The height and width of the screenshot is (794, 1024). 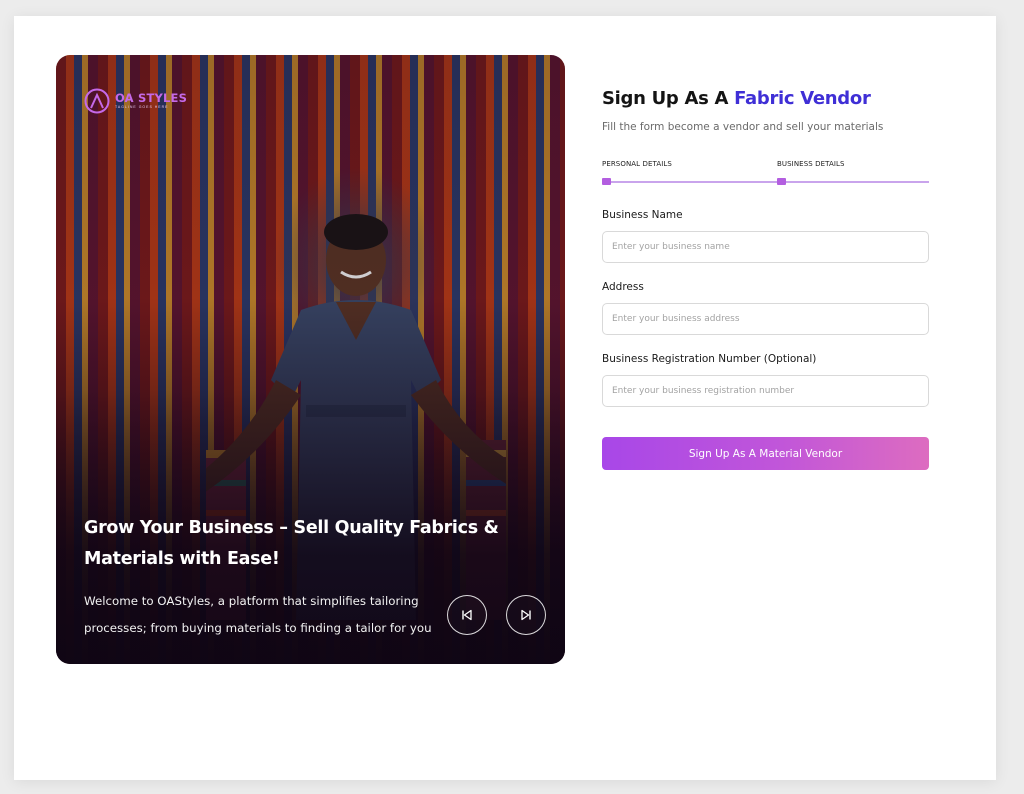 What do you see at coordinates (606, 181) in the screenshot?
I see `step-indicator-personal` at bounding box center [606, 181].